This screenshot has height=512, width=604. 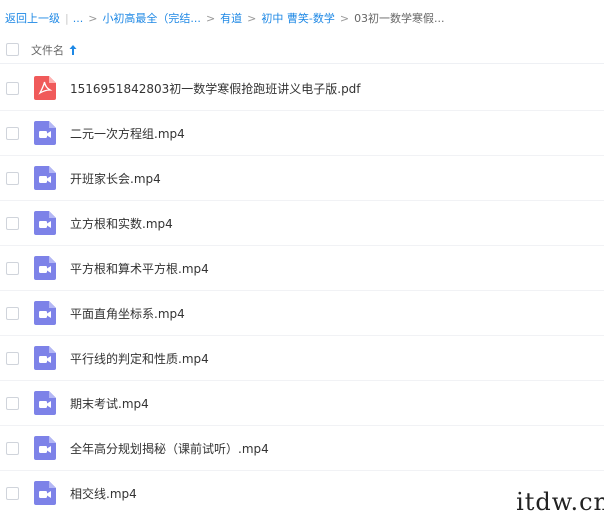 What do you see at coordinates (302, 313) in the screenshot?
I see `file-row: 平面直角坐标系.mp4` at bounding box center [302, 313].